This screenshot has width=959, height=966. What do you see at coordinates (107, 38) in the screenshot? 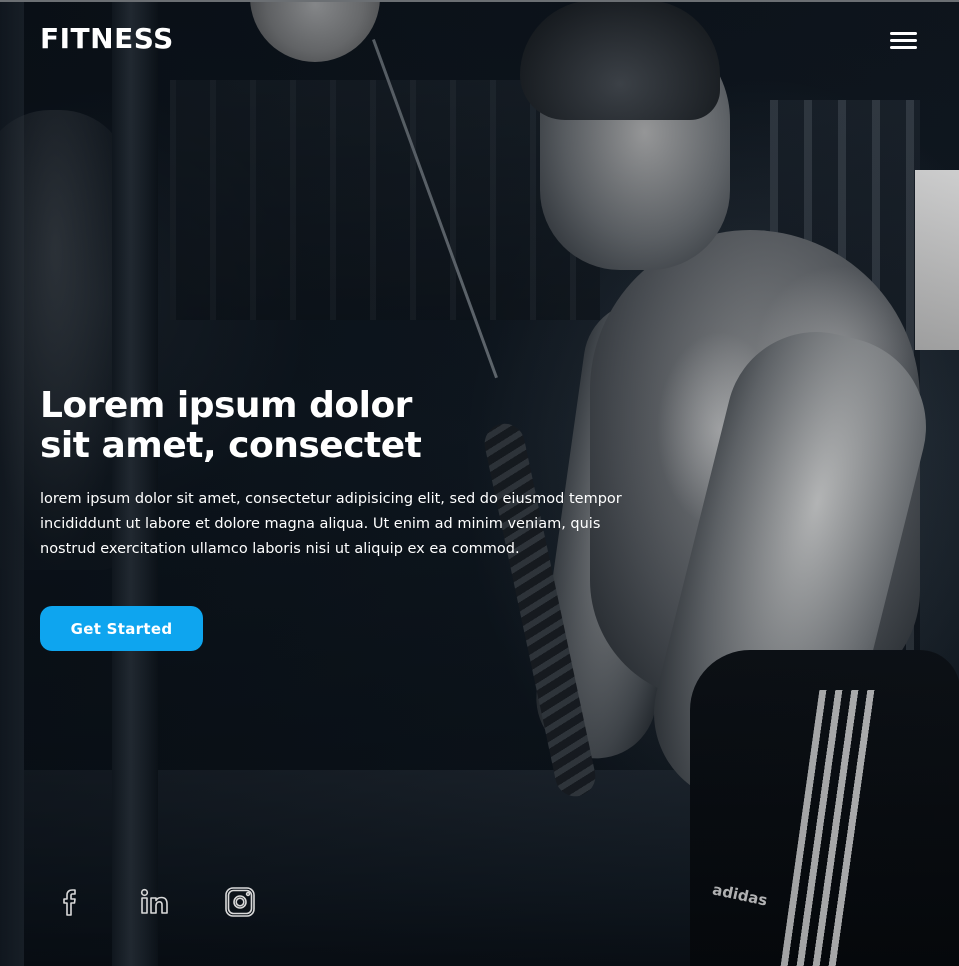
I see `brand-logo: FITNESS` at bounding box center [107, 38].